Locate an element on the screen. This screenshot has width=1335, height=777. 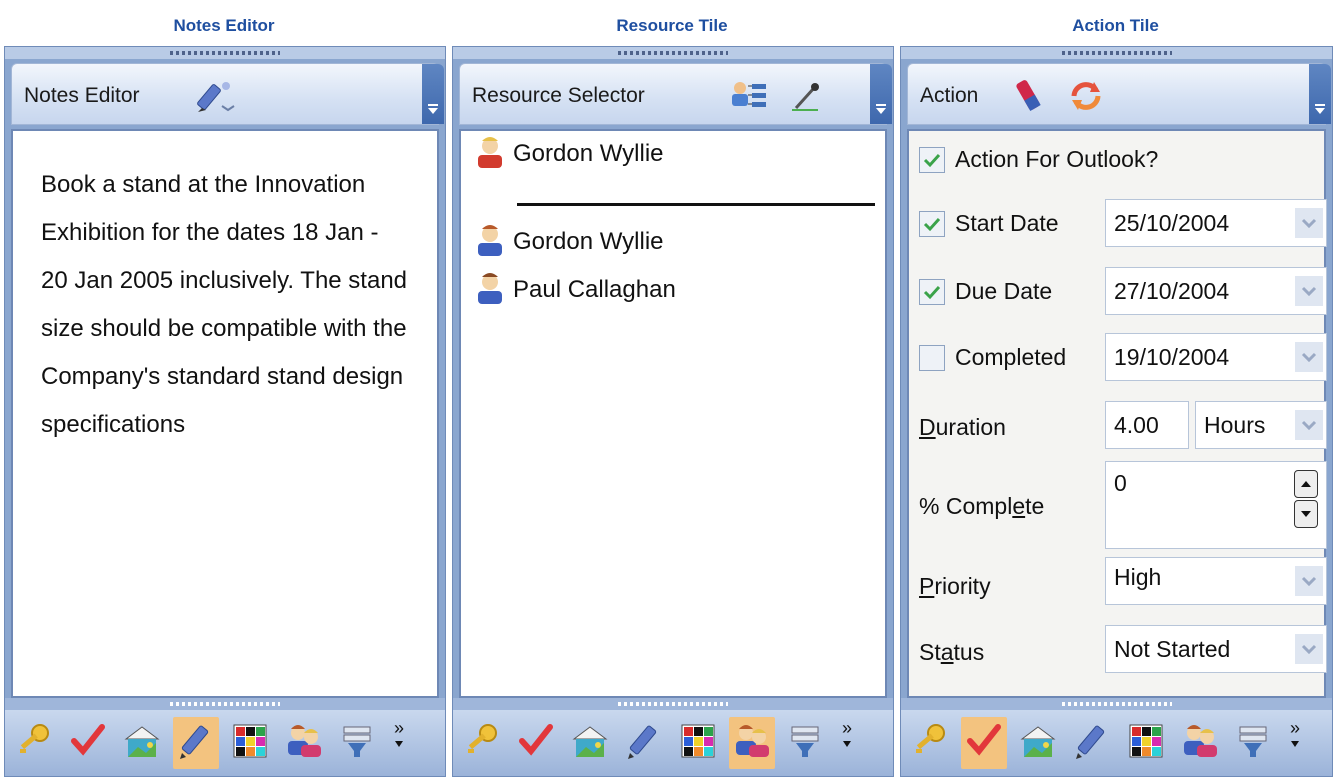
eyedropper-icon is located at coordinates (806, 98).